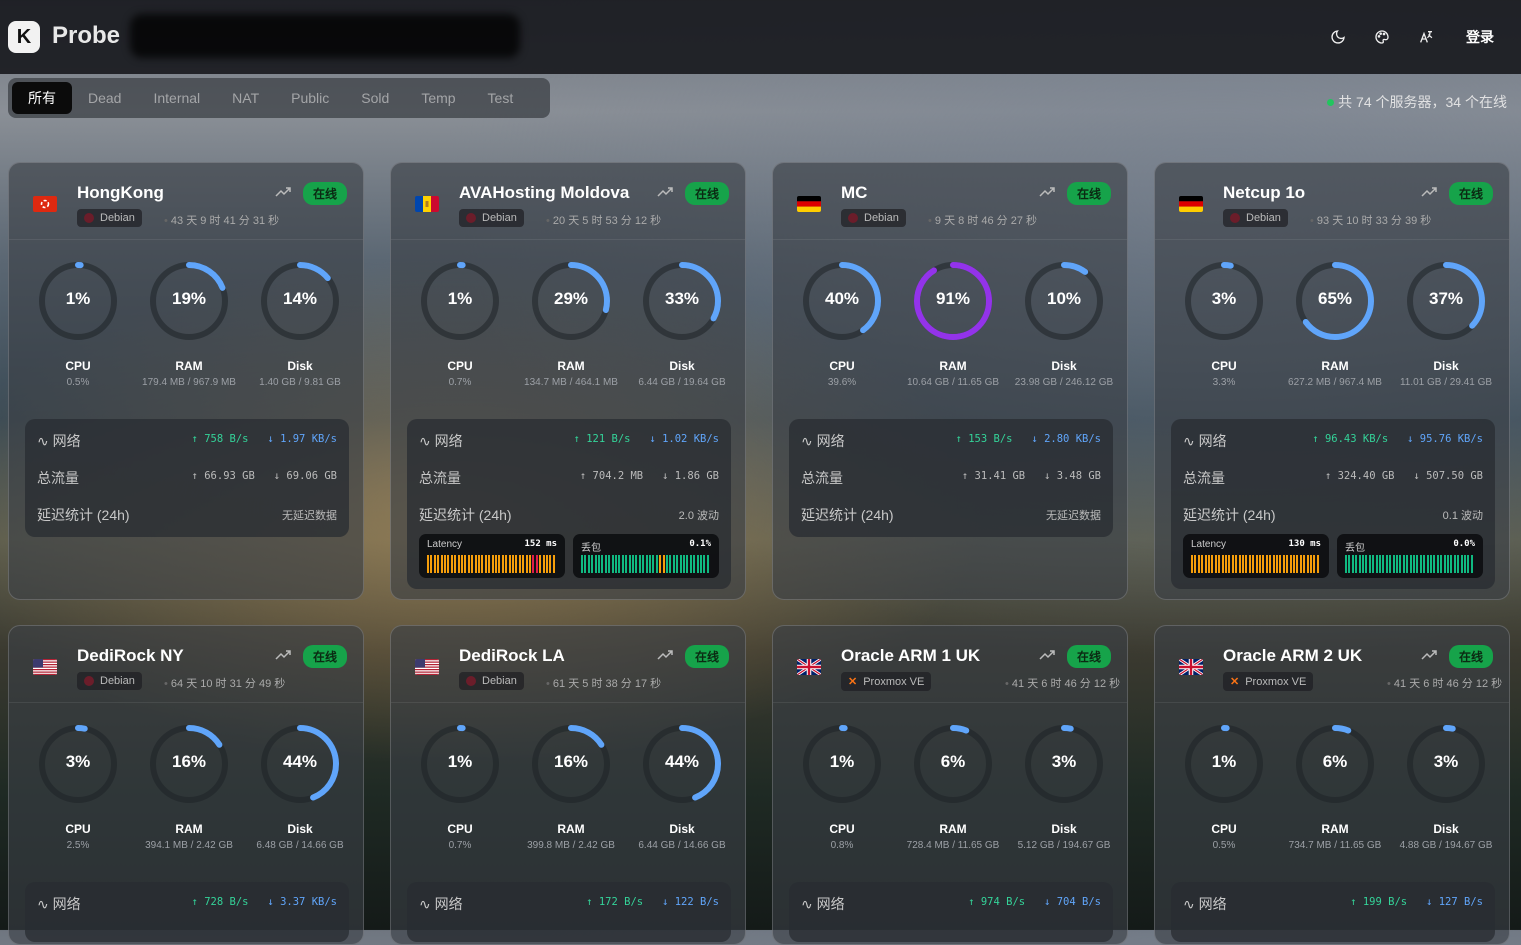 The width and height of the screenshot is (1521, 945). What do you see at coordinates (544, 193) in the screenshot?
I see `server-name: AVAHosting Moldova` at bounding box center [544, 193].